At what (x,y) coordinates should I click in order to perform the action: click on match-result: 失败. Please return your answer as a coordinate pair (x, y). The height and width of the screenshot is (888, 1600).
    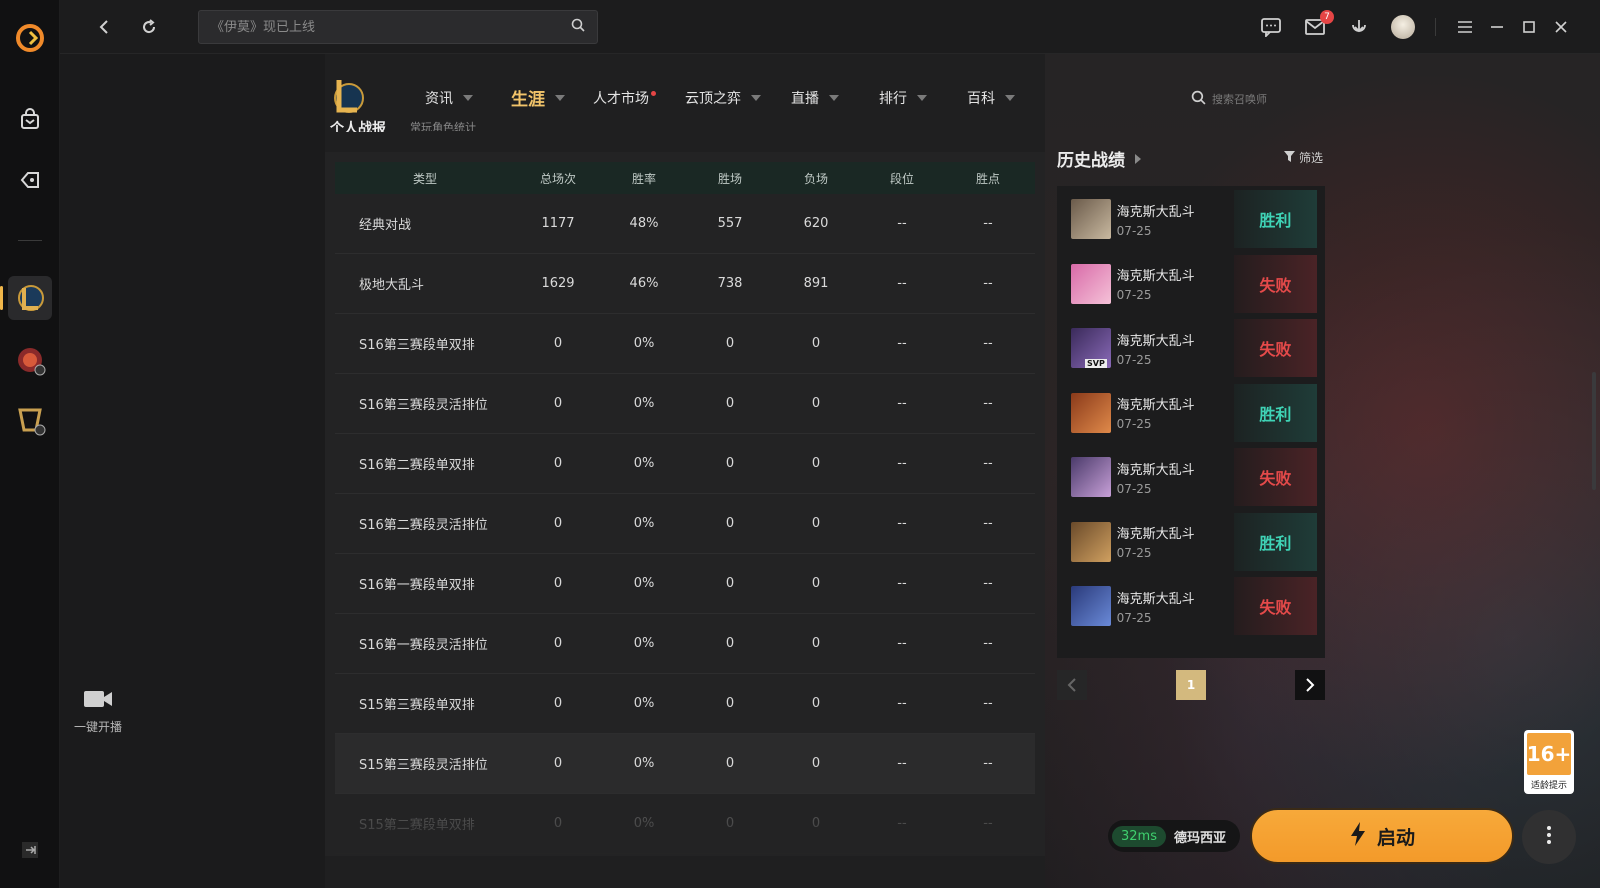
    Looking at the image, I should click on (1275, 606).